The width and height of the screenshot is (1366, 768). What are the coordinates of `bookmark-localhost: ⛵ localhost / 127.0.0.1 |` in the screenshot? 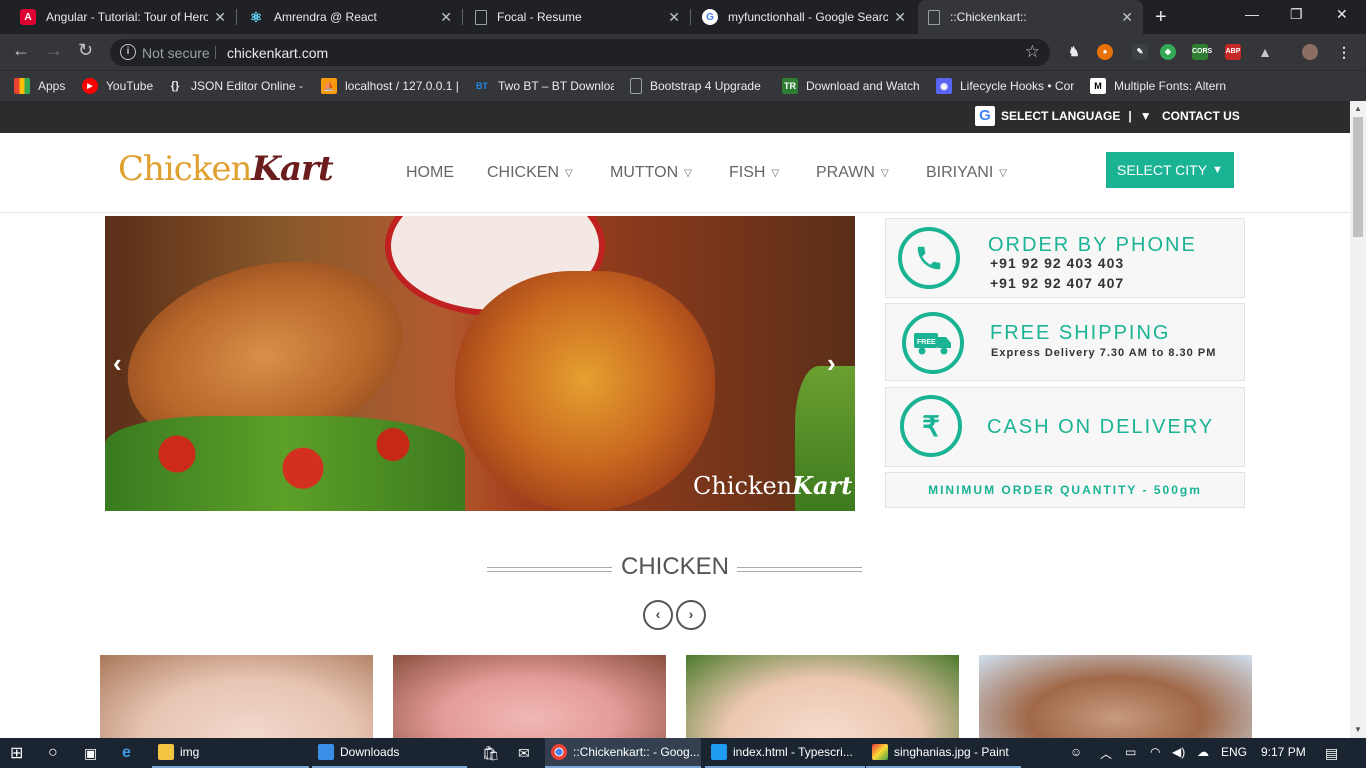 It's located at (391, 86).